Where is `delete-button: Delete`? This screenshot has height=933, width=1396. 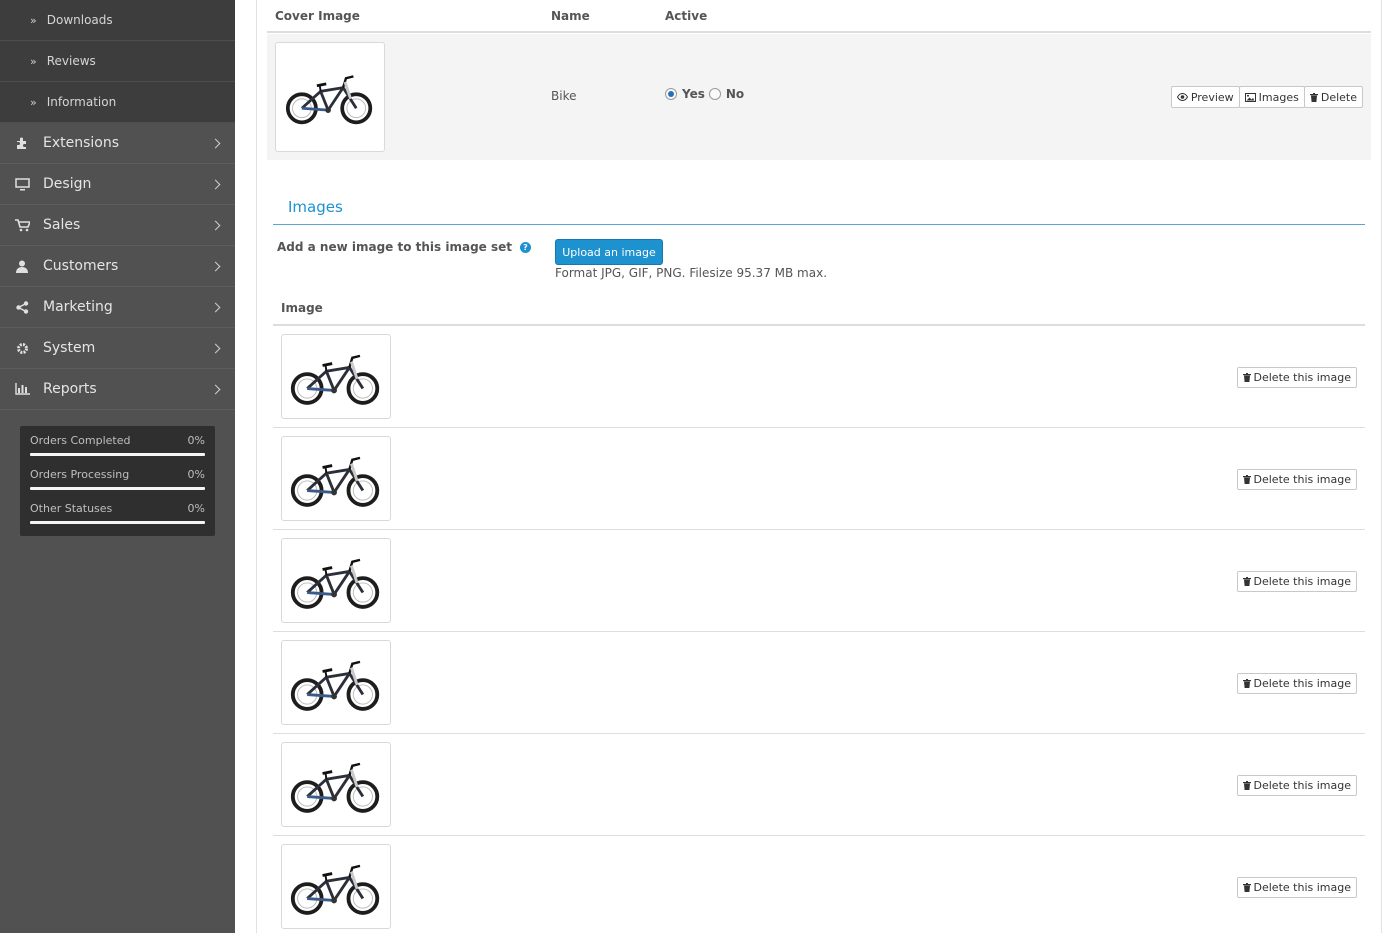
delete-button: Delete is located at coordinates (1333, 97).